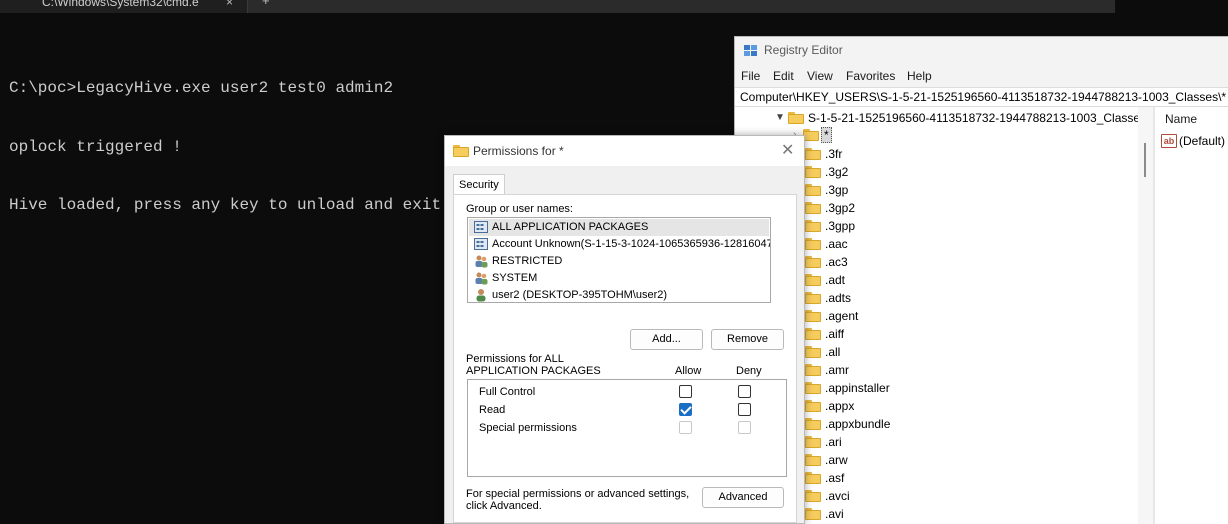 The height and width of the screenshot is (524, 1228). Describe the element at coordinates (1181, 119) in the screenshot. I see `column-header-name: Name` at that location.